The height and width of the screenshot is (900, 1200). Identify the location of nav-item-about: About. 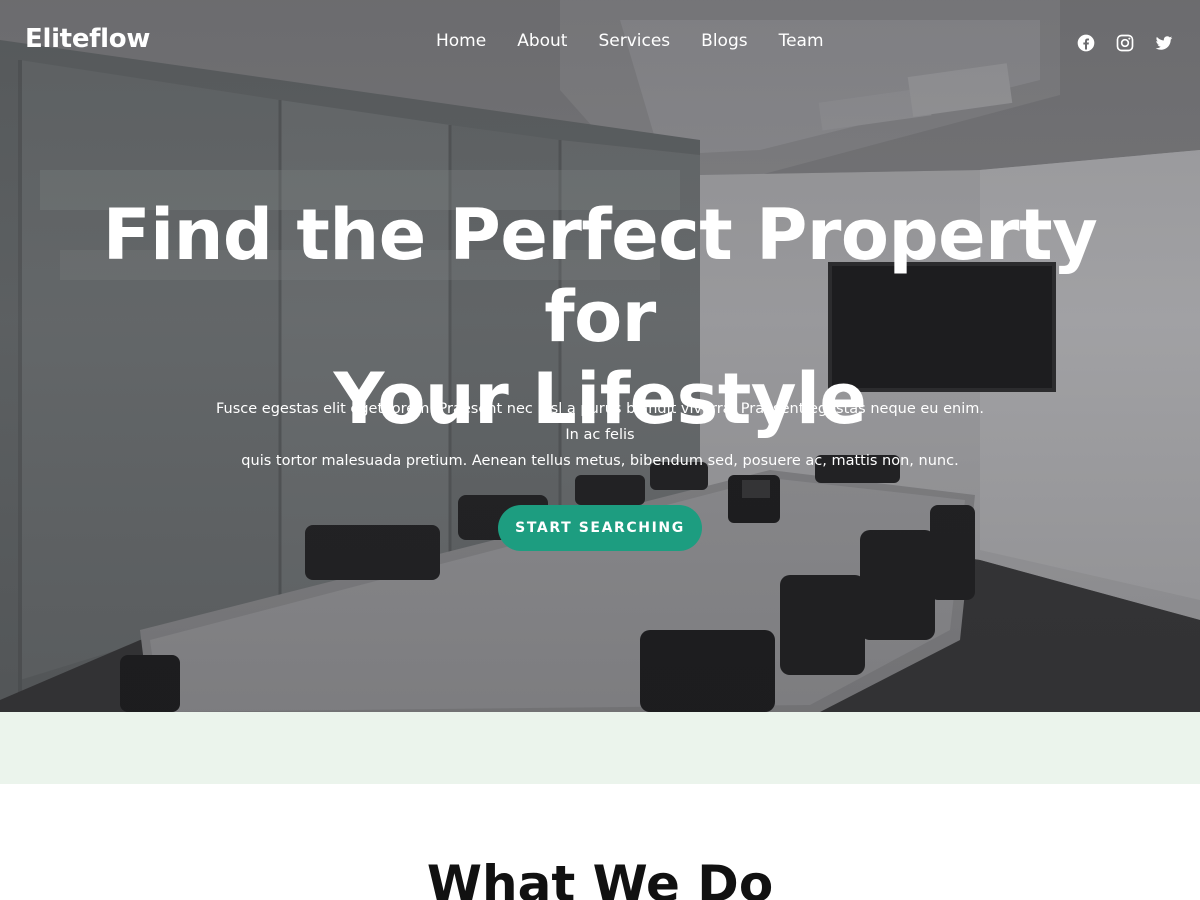
(542, 41).